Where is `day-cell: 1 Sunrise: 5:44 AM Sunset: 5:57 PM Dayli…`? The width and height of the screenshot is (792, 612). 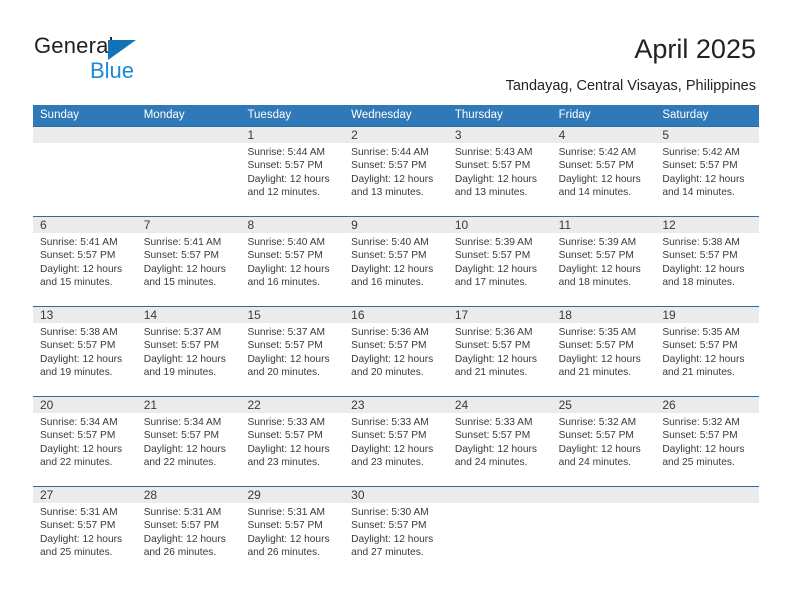 day-cell: 1 Sunrise: 5:44 AM Sunset: 5:57 PM Dayli… is located at coordinates (292, 171).